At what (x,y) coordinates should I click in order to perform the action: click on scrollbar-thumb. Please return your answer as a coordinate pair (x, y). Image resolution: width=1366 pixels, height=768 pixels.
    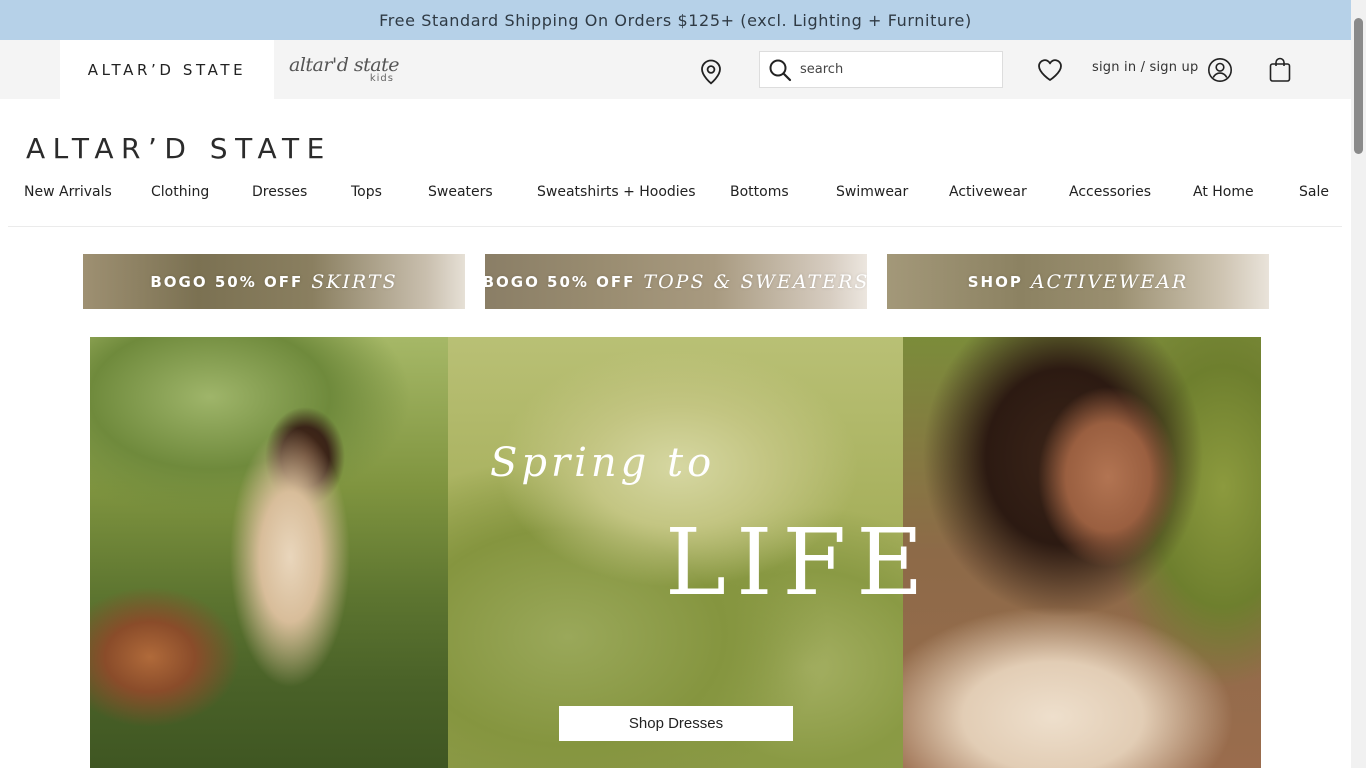
    Looking at the image, I should click on (1358, 86).